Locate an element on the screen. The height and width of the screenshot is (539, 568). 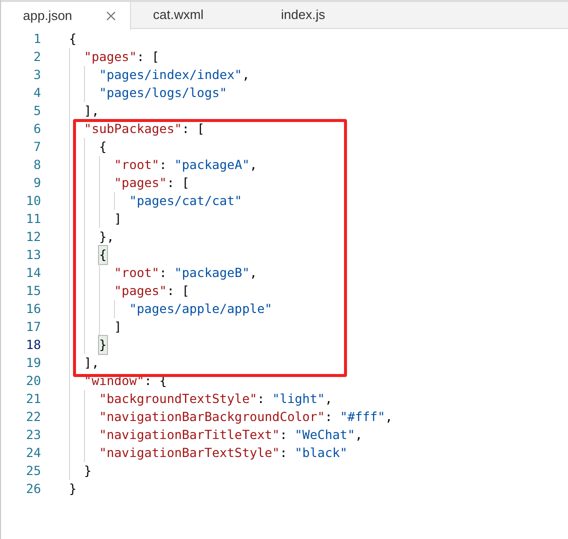
line-number: 17 is located at coordinates (32, 327).